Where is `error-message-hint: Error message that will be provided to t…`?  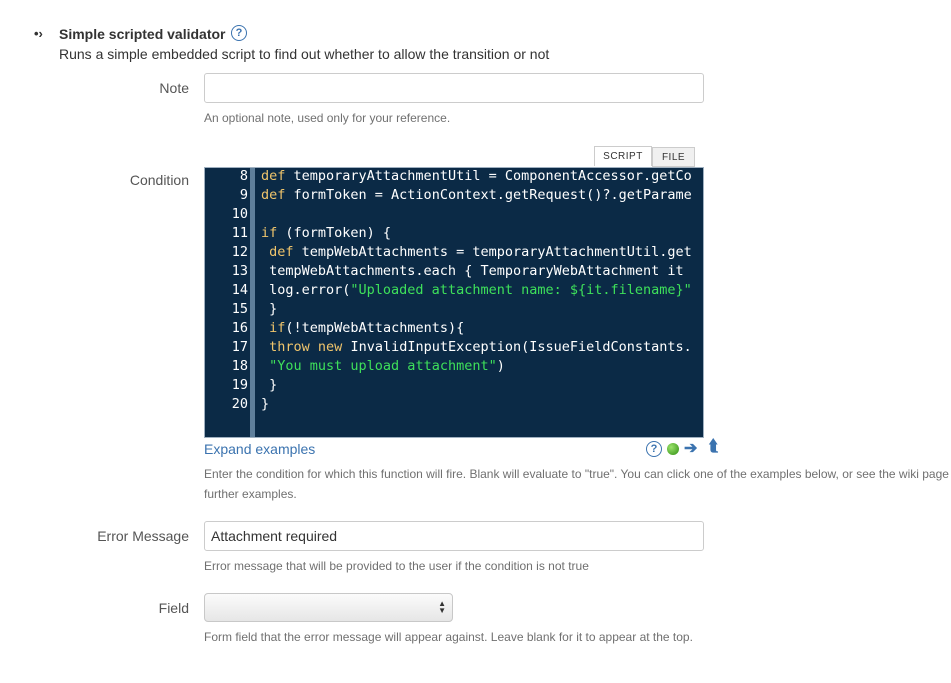 error-message-hint: Error message that will be provided to t… is located at coordinates (396, 566).